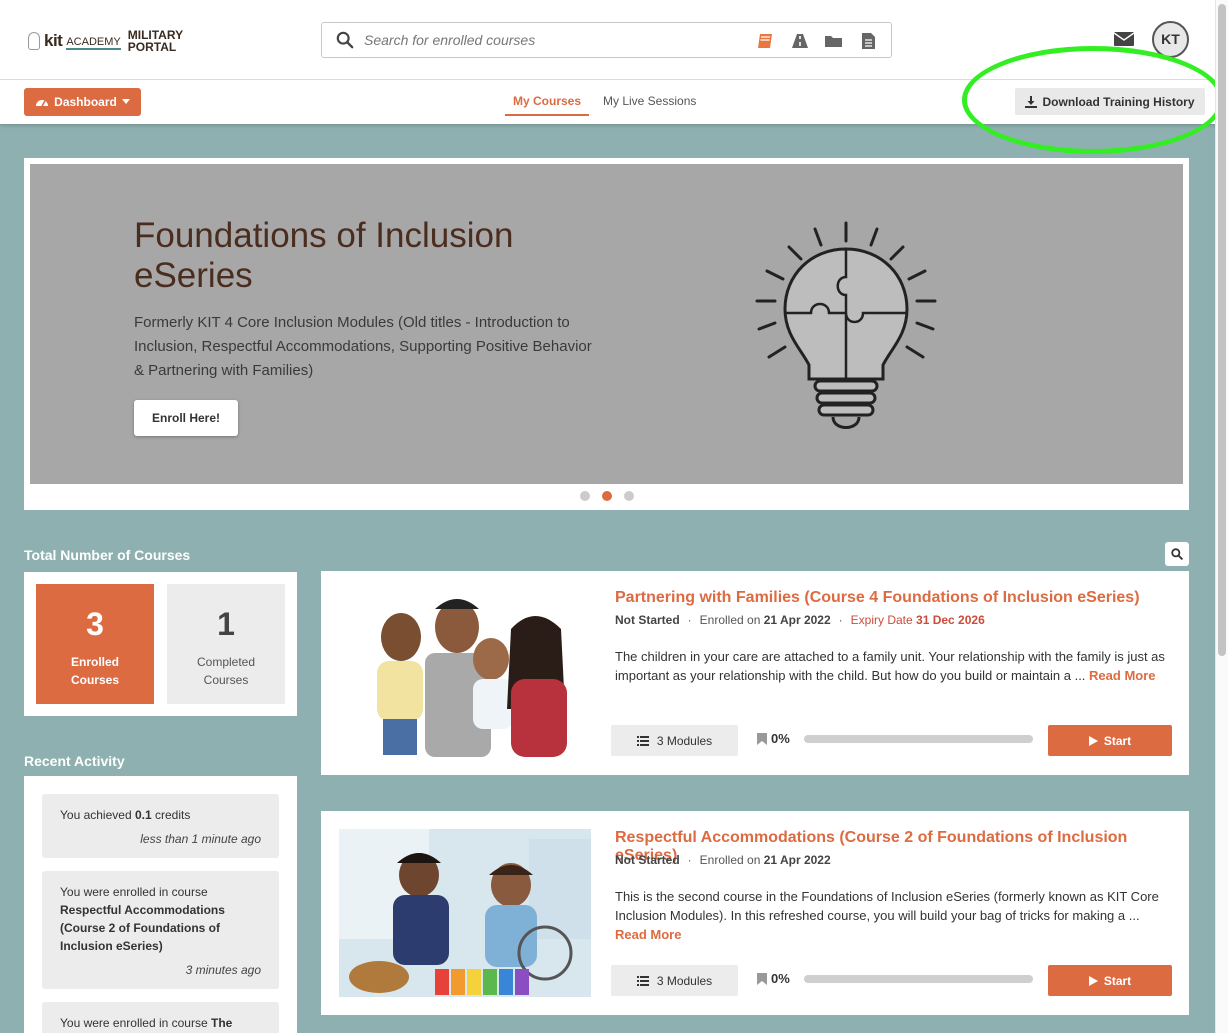 Image resolution: width=1228 pixels, height=1033 pixels. I want to click on enrolled-count: 3, so click(95, 624).